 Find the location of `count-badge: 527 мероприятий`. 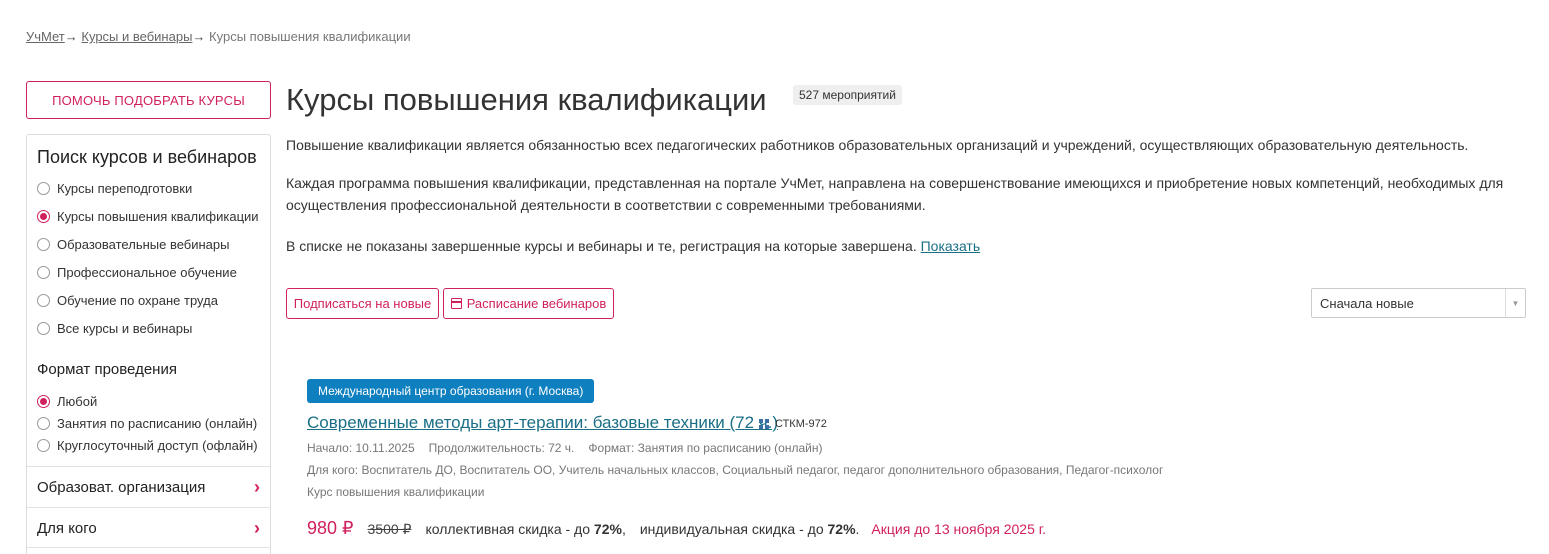

count-badge: 527 мероприятий is located at coordinates (847, 95).